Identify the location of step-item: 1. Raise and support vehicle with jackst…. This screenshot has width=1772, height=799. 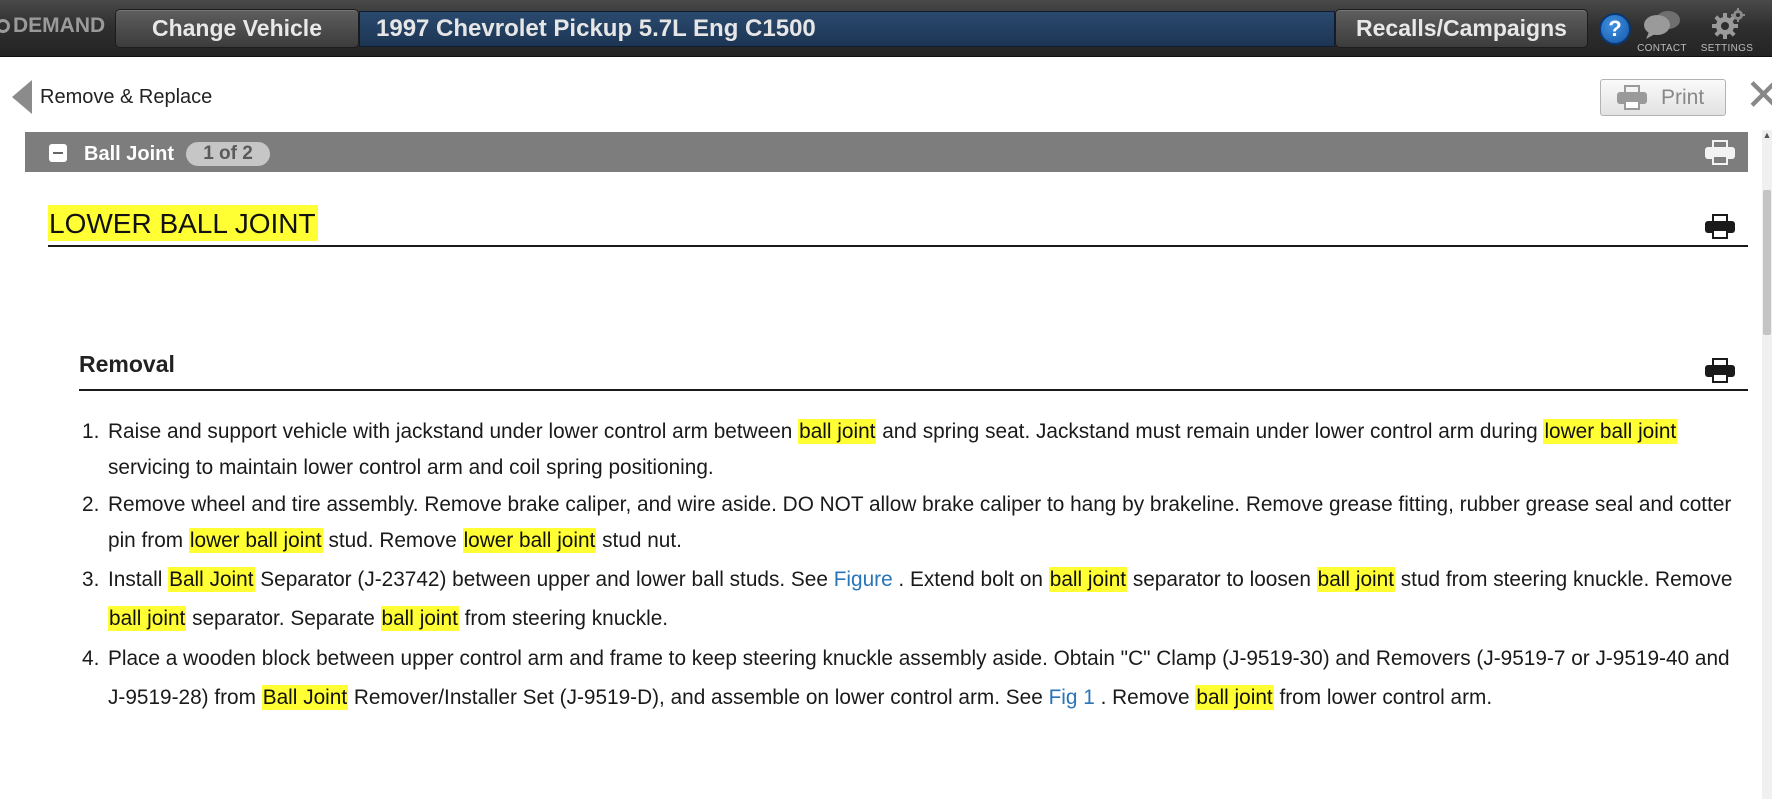
(915, 450).